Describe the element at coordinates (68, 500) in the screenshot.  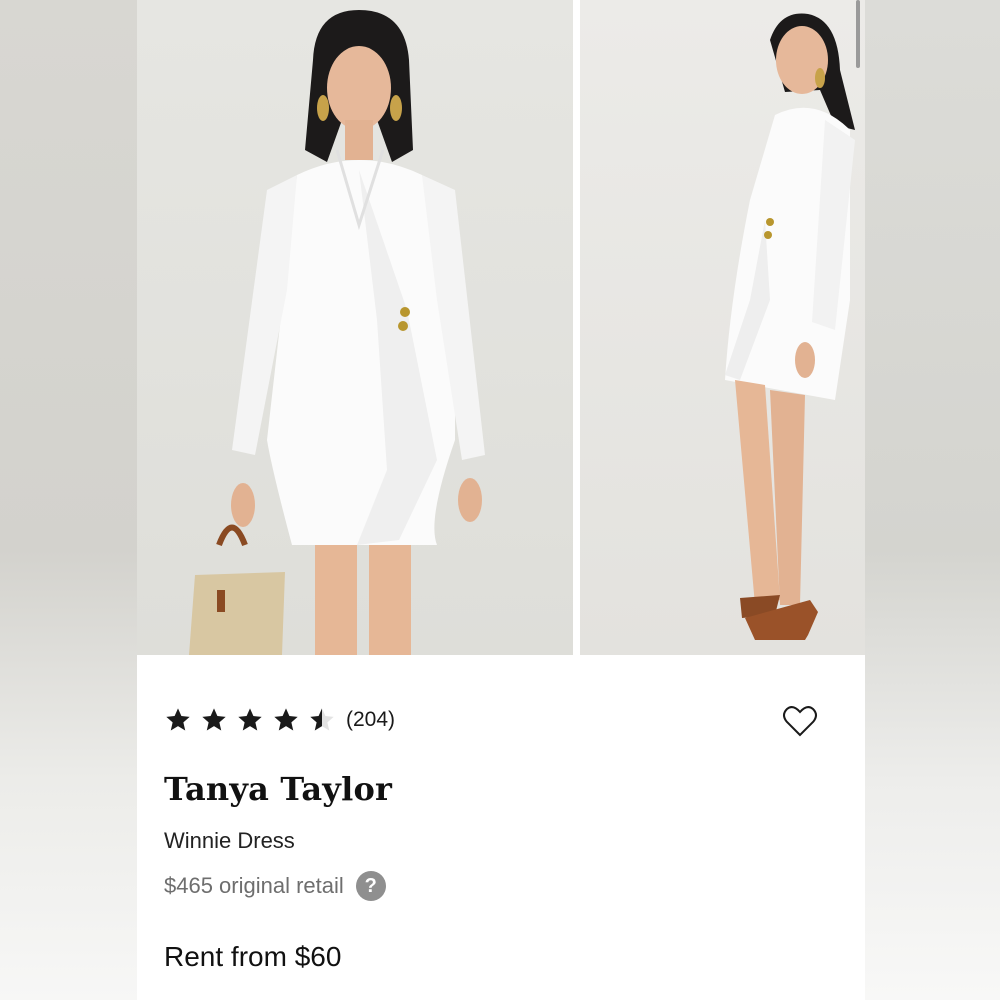
I see `background-blur-left` at that location.